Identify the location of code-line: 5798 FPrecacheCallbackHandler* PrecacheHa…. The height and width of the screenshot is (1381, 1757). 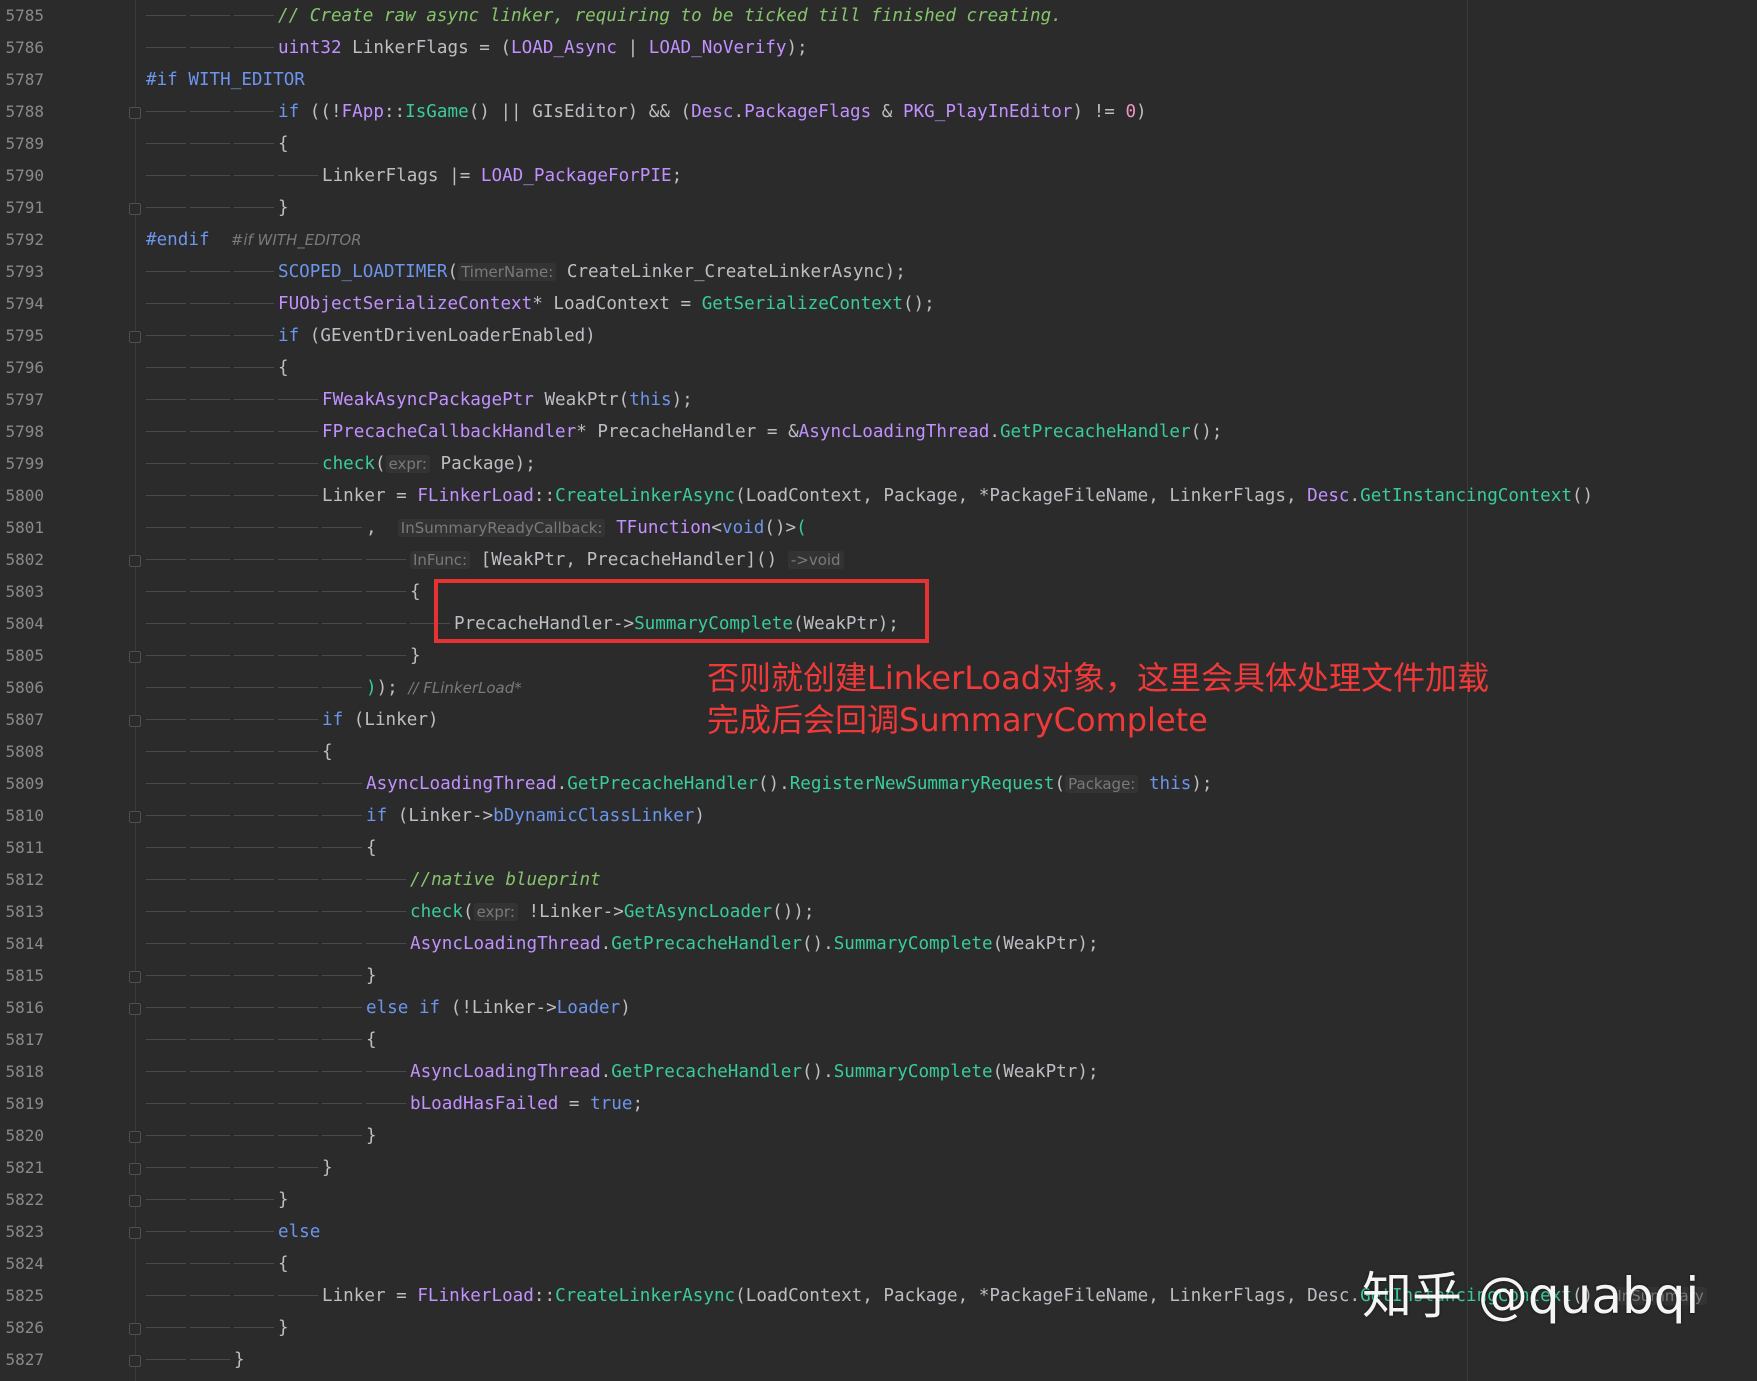
(878, 432).